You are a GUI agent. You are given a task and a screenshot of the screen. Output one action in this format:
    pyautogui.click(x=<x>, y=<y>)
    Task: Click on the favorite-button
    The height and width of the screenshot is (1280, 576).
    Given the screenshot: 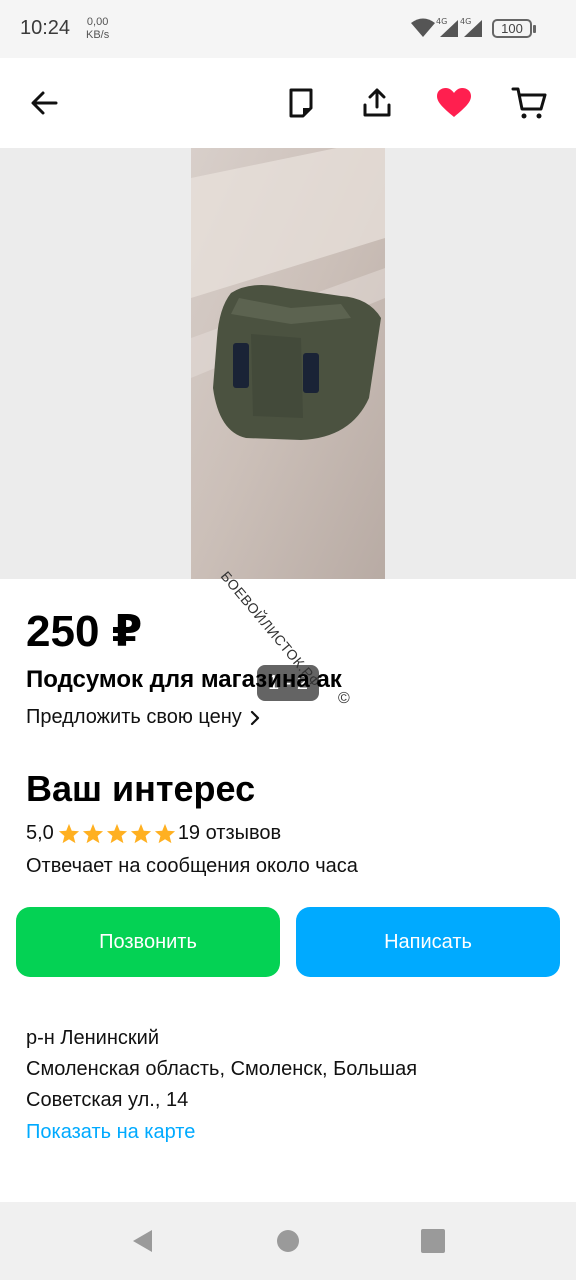 What is the action you would take?
    pyautogui.click(x=454, y=103)
    